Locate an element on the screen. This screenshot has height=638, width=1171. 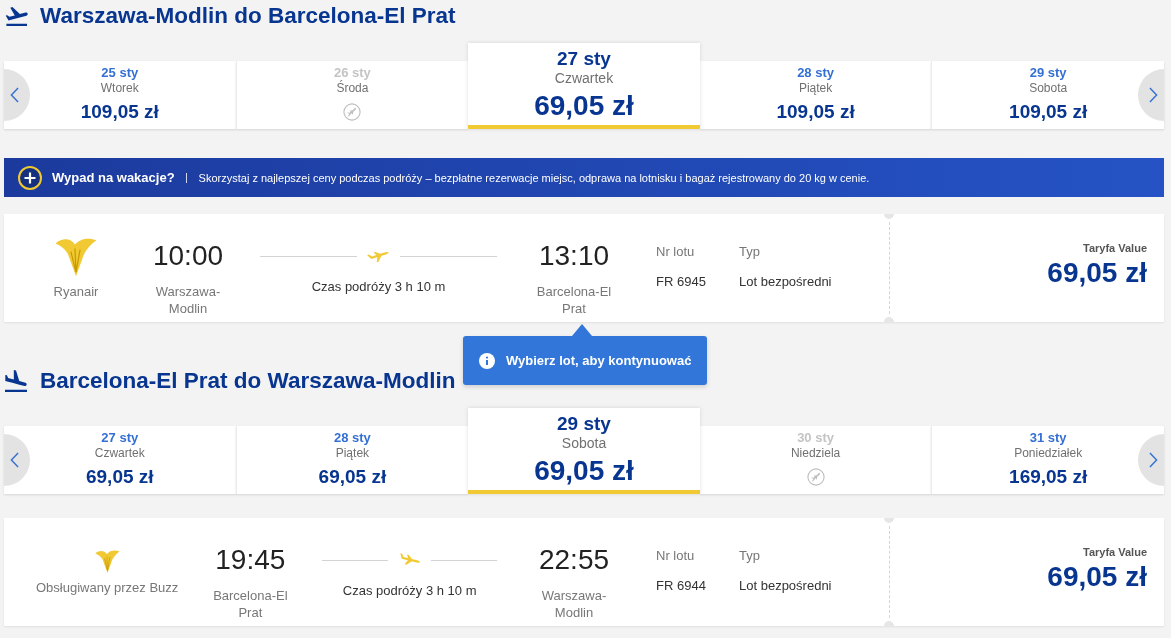
departure-time: 10:00 is located at coordinates (188, 256).